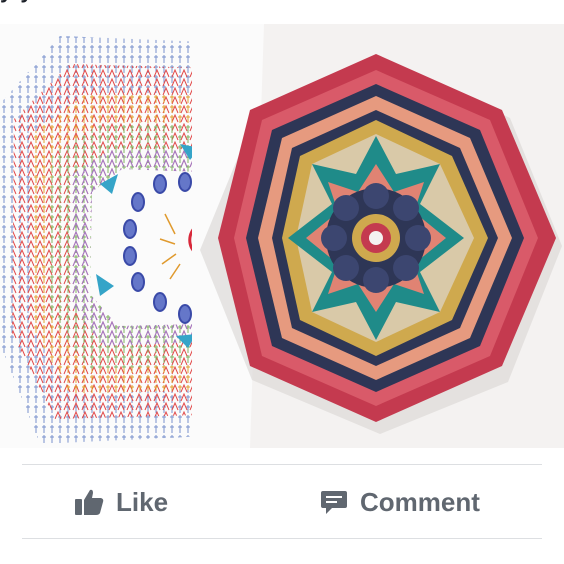  What do you see at coordinates (142, 501) in the screenshot?
I see `like-label: Like` at bounding box center [142, 501].